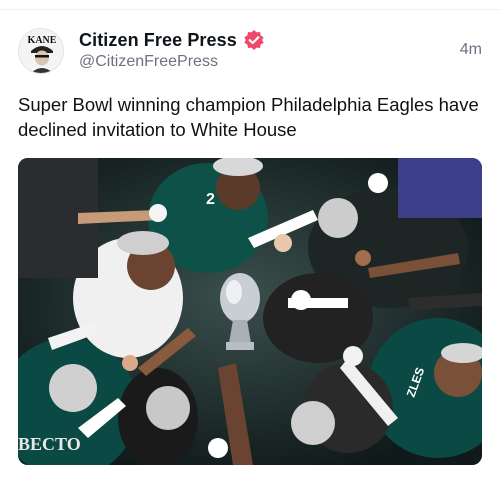  Describe the element at coordinates (254, 40) in the screenshot. I see `verified-badge-icon` at that location.